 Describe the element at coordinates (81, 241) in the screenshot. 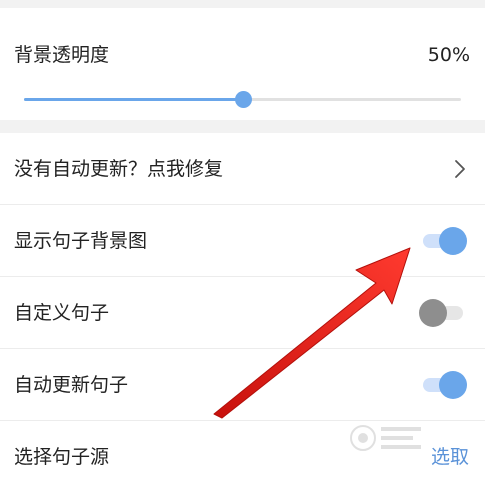

I see `setting-label-show-background: 显示句子背景图` at that location.